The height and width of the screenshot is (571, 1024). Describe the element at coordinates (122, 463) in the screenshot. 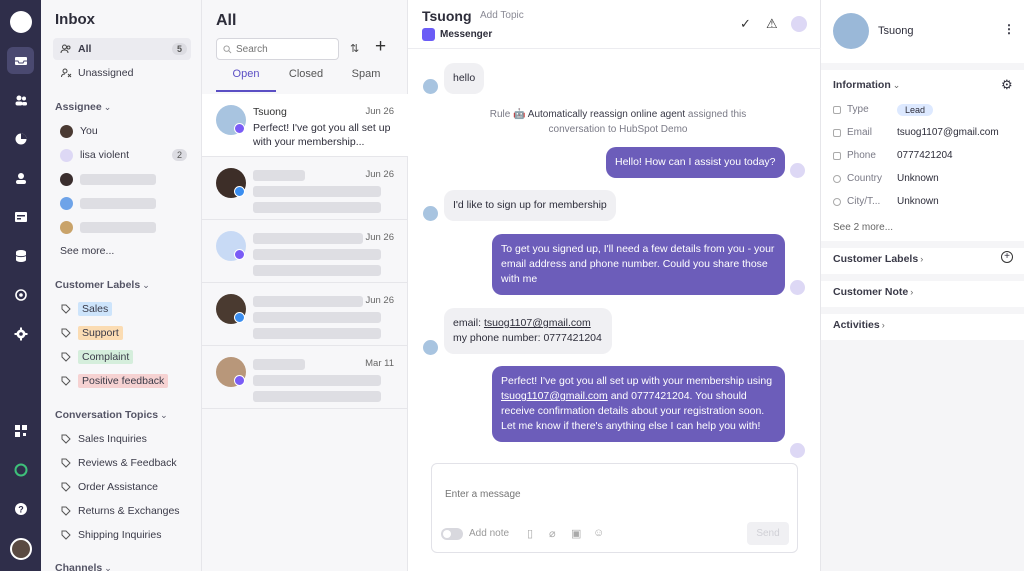

I see `topic-reviews-feedback: Reviews & Feedback` at that location.